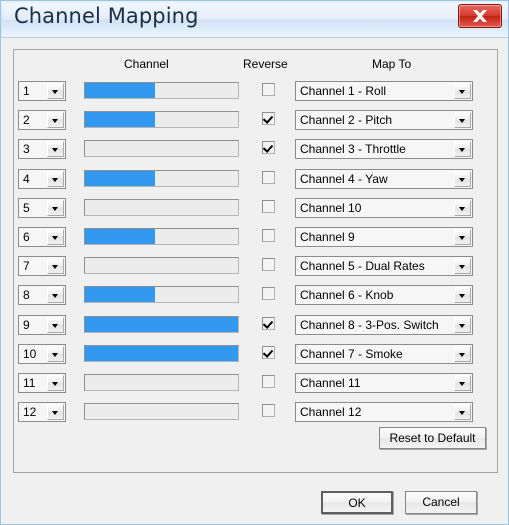 This screenshot has height=525, width=509. I want to click on channel-number-value: 9, so click(26, 324).